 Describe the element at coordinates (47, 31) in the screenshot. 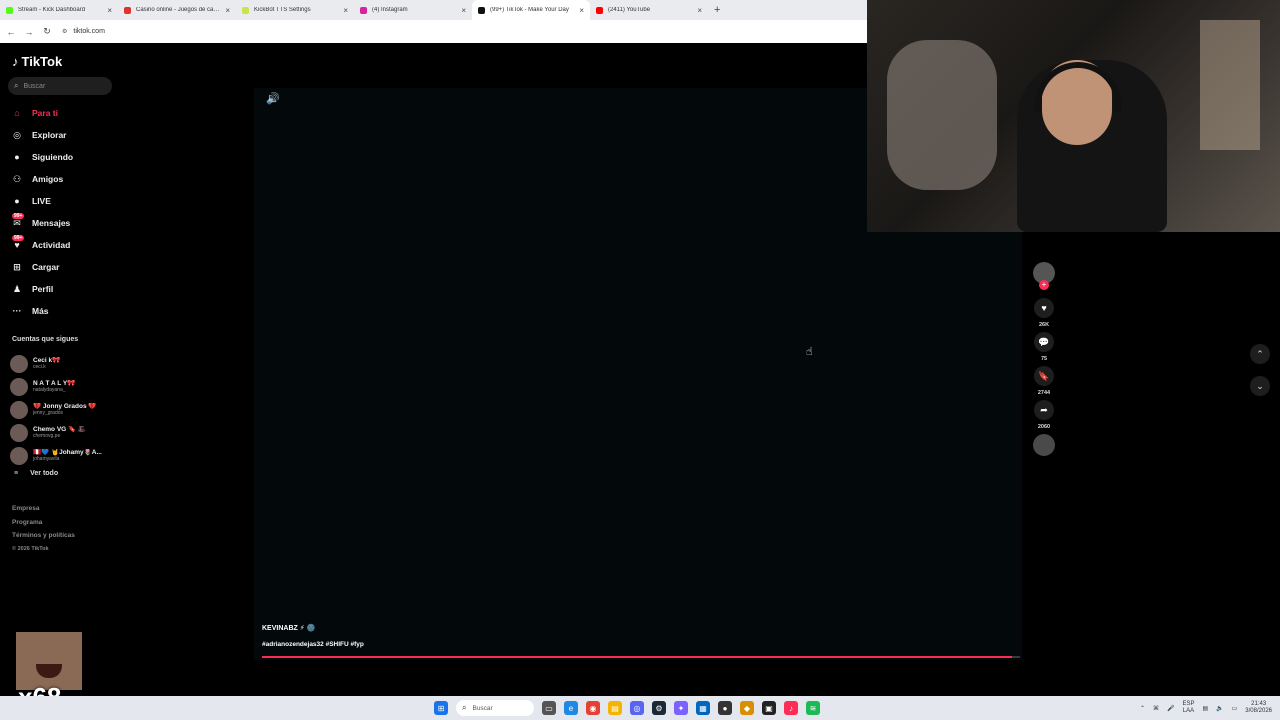

I see `reload-icon: ↻` at that location.